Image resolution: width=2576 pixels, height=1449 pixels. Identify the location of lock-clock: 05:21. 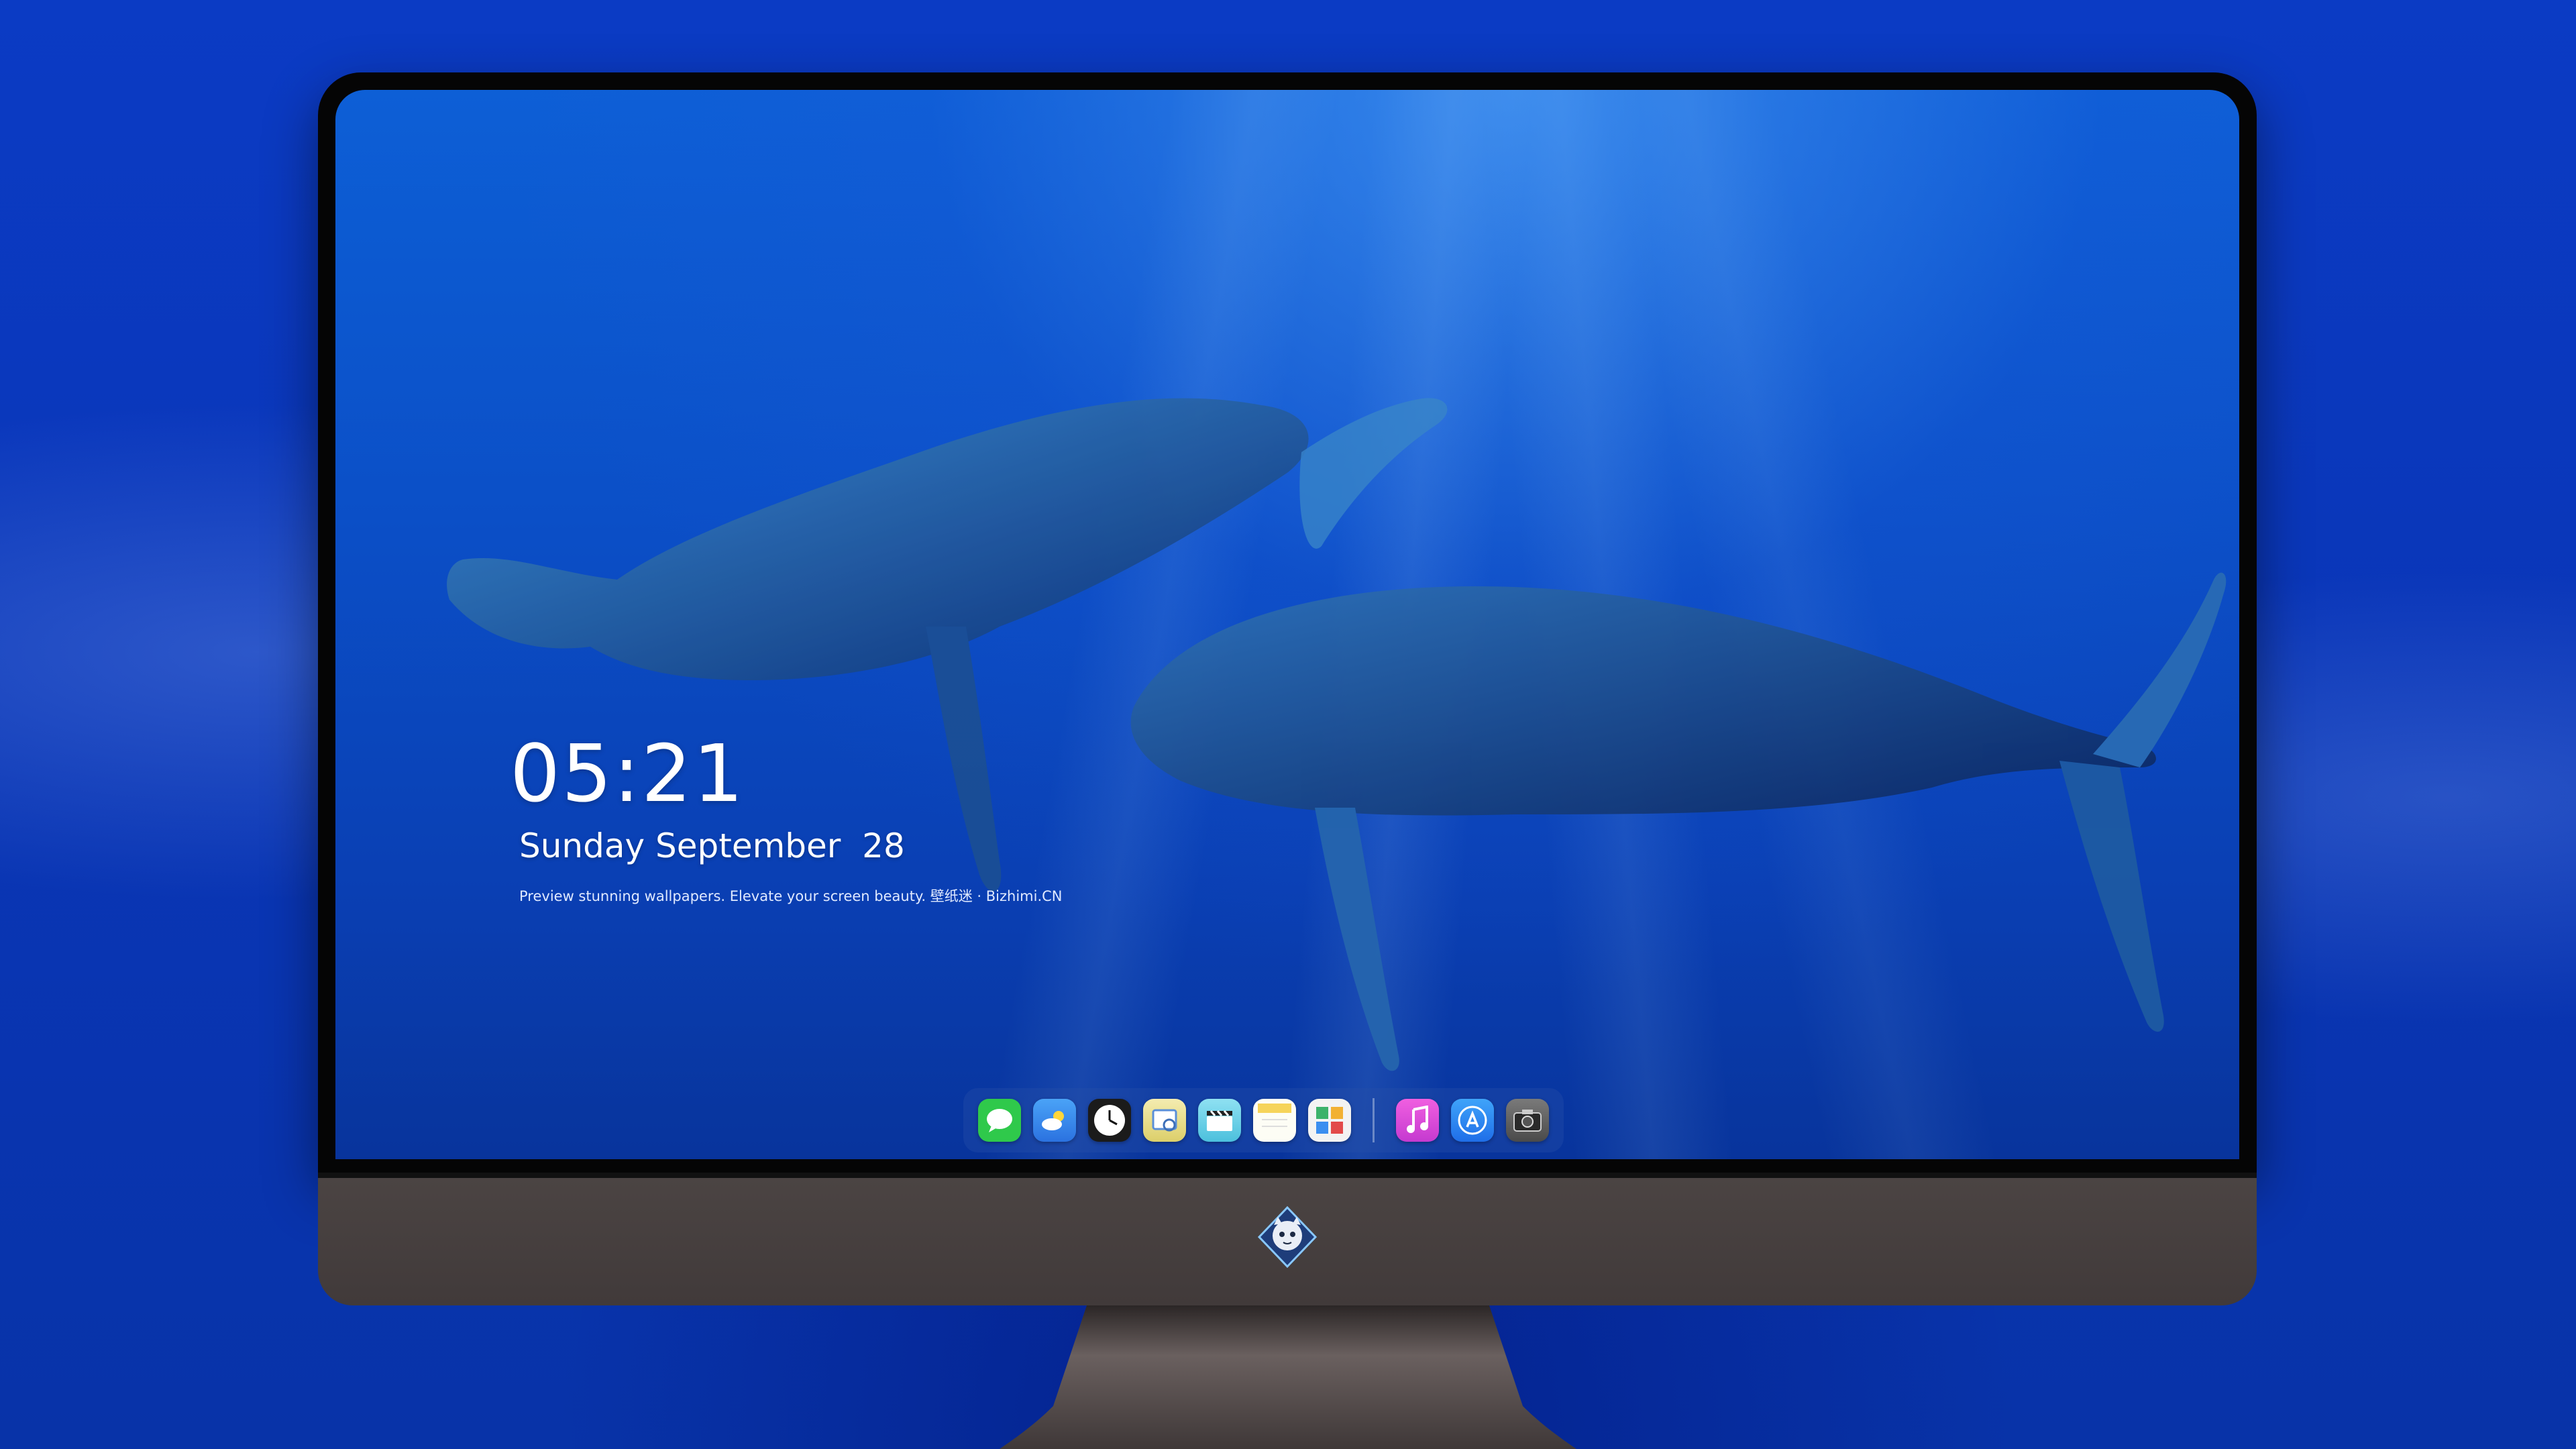
(627, 773).